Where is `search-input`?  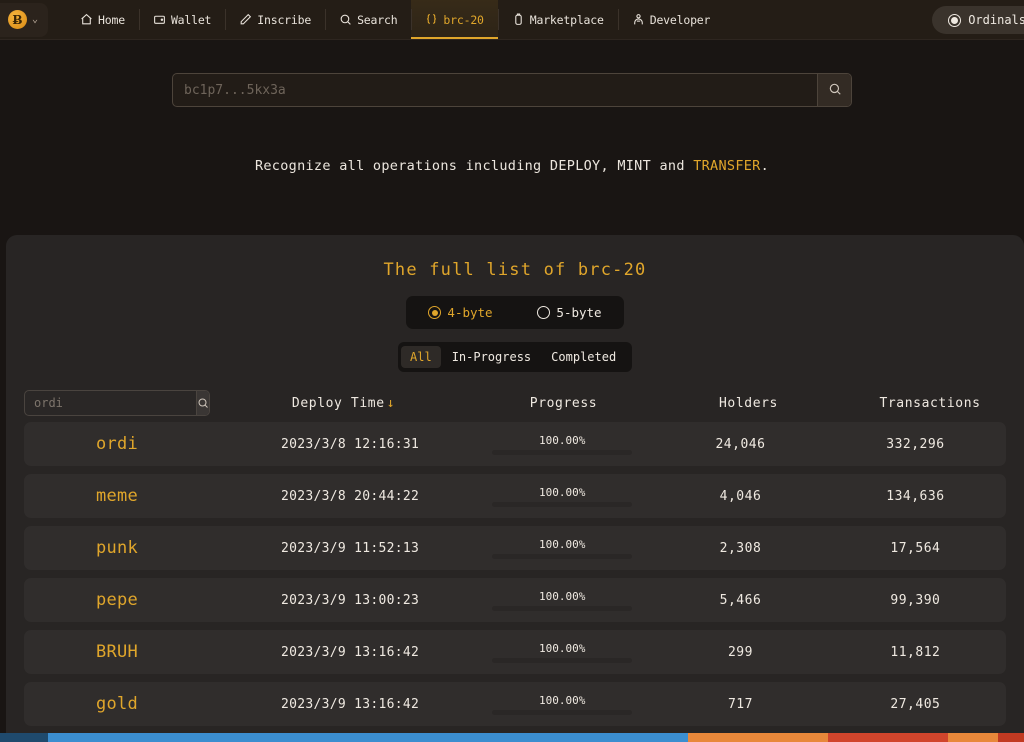
search-input is located at coordinates (495, 90).